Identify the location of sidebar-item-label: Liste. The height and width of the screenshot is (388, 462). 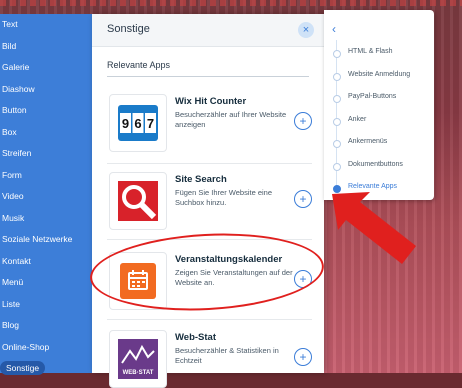
(11, 303).